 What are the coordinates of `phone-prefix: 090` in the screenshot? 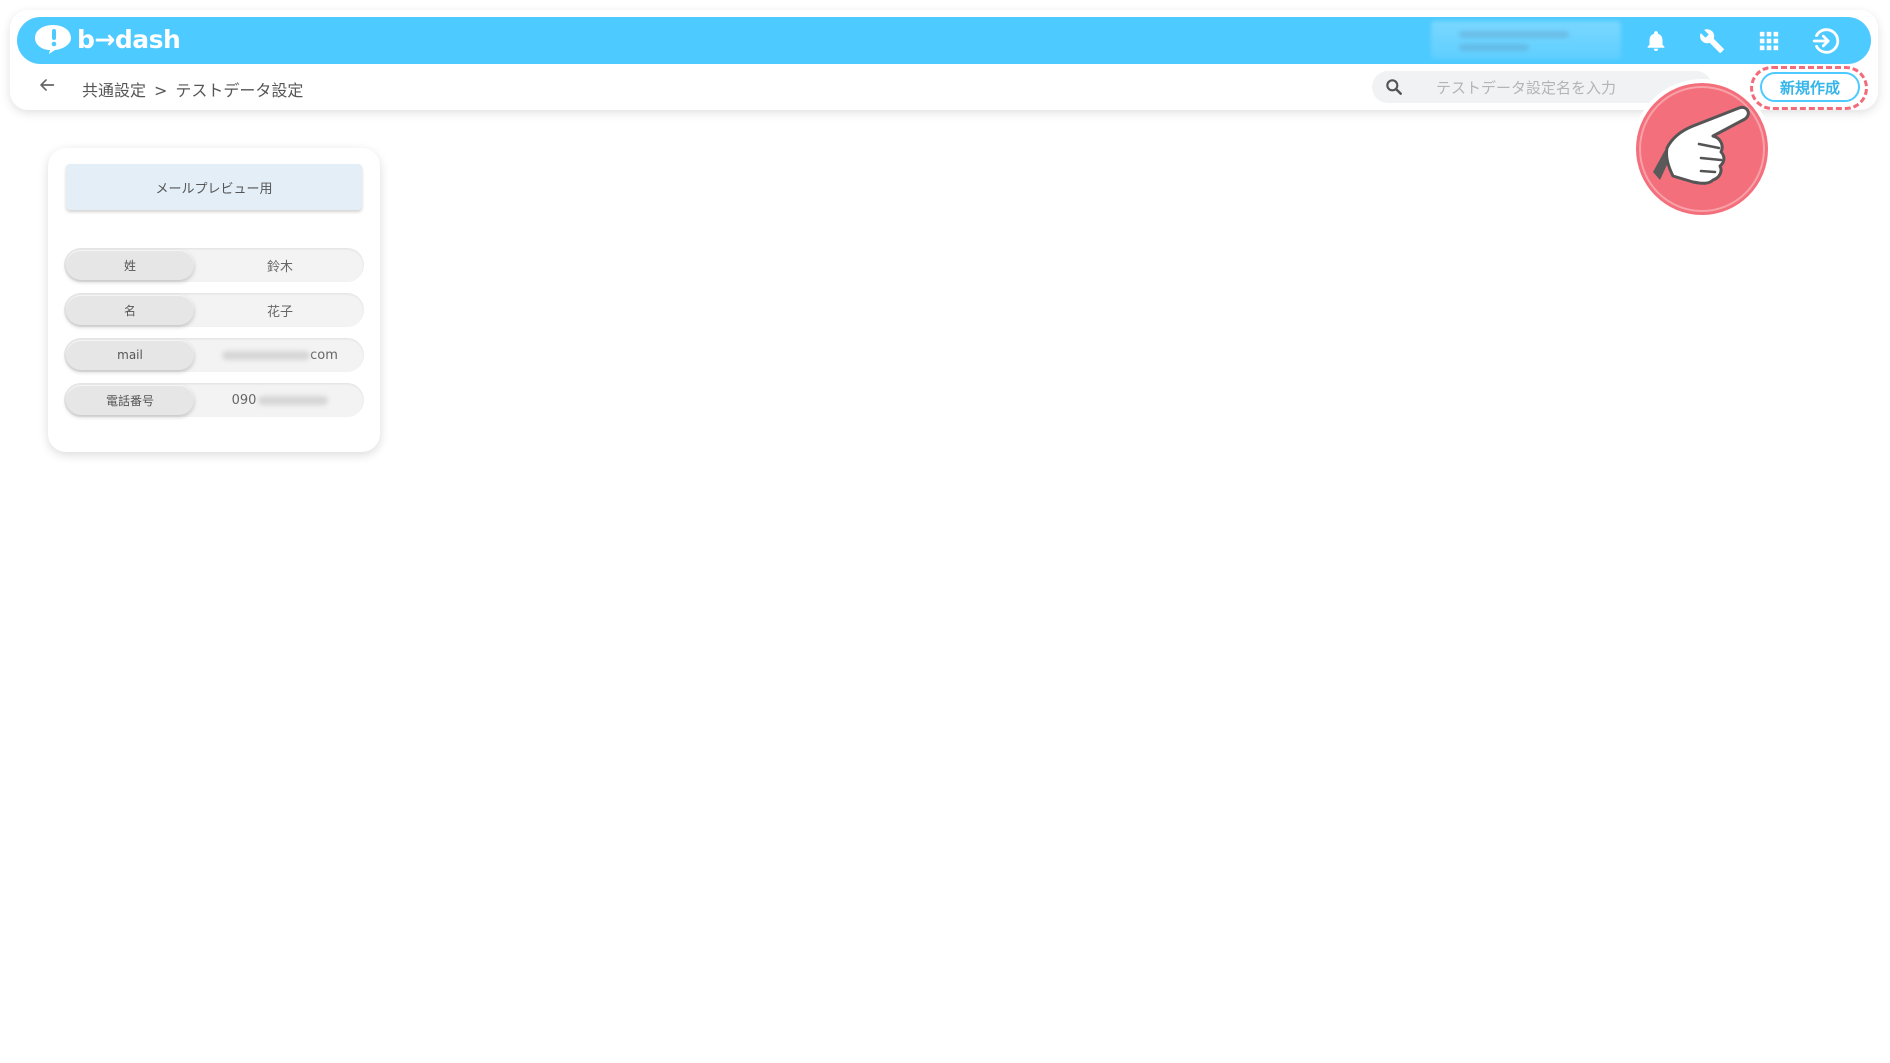 It's located at (244, 400).